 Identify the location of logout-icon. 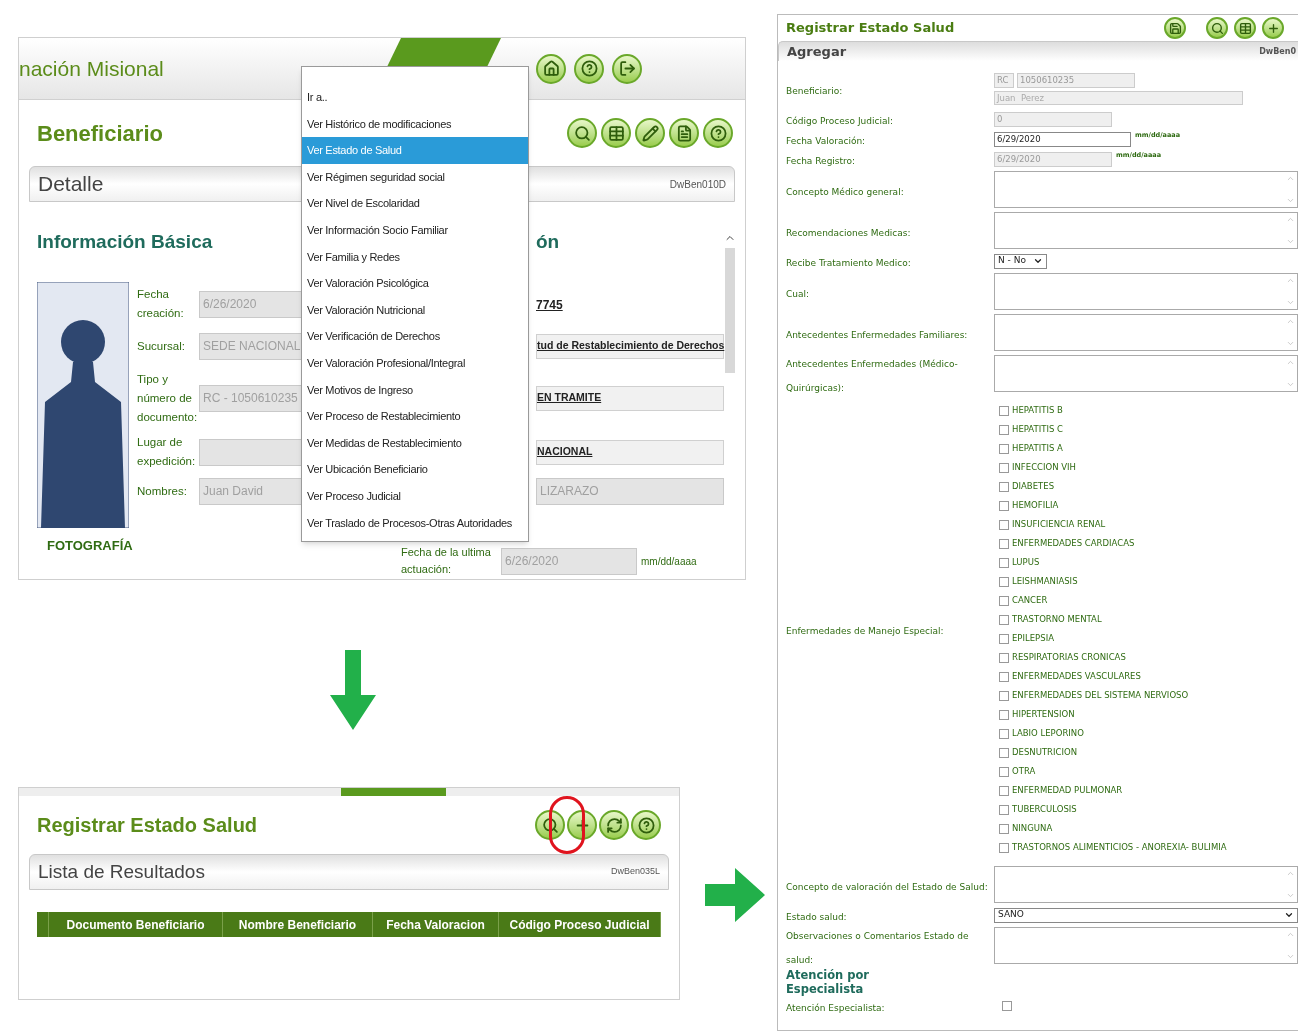
(627, 68).